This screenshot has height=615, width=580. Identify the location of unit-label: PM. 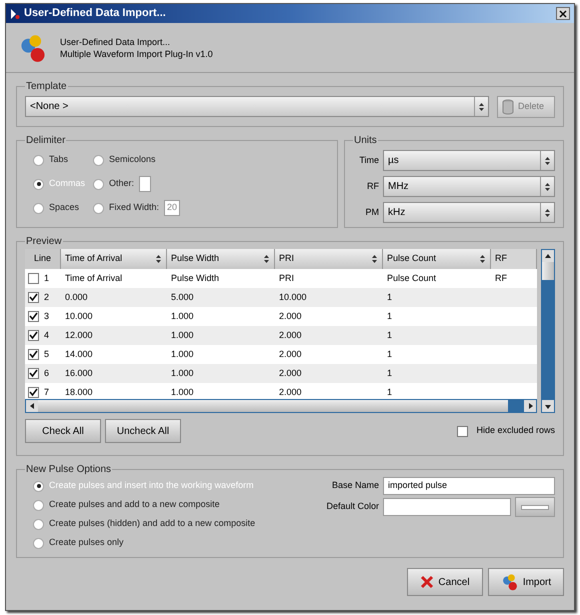
(371, 212).